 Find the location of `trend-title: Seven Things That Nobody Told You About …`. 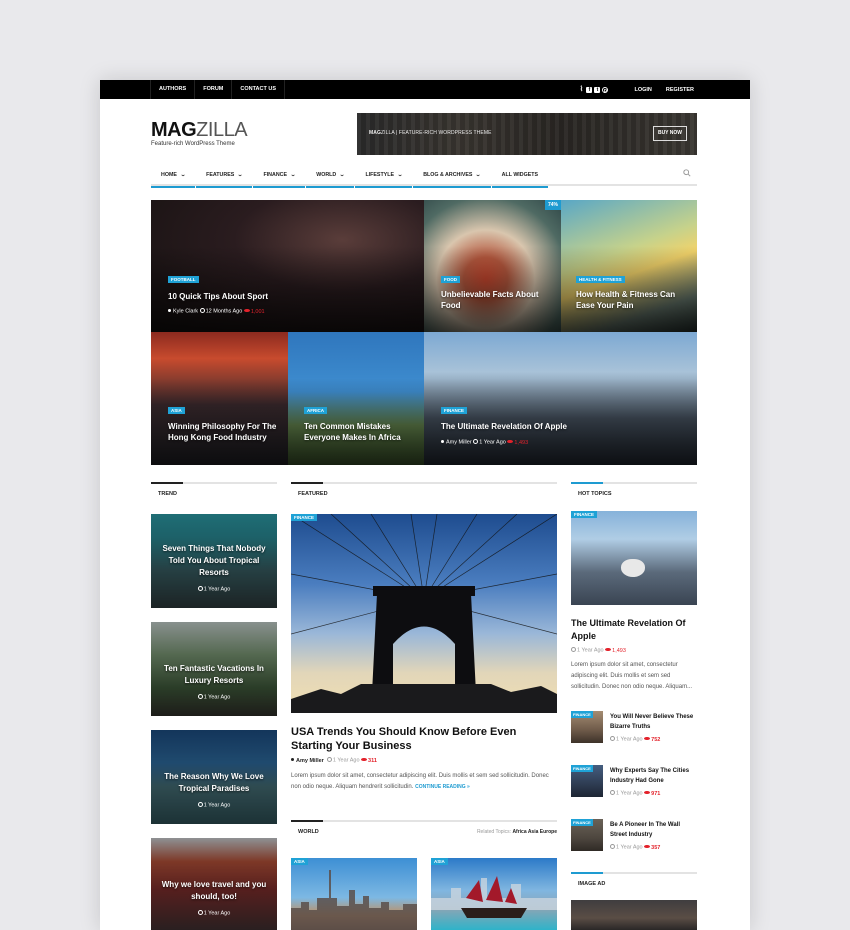

trend-title: Seven Things That Nobody Told You About … is located at coordinates (214, 561).